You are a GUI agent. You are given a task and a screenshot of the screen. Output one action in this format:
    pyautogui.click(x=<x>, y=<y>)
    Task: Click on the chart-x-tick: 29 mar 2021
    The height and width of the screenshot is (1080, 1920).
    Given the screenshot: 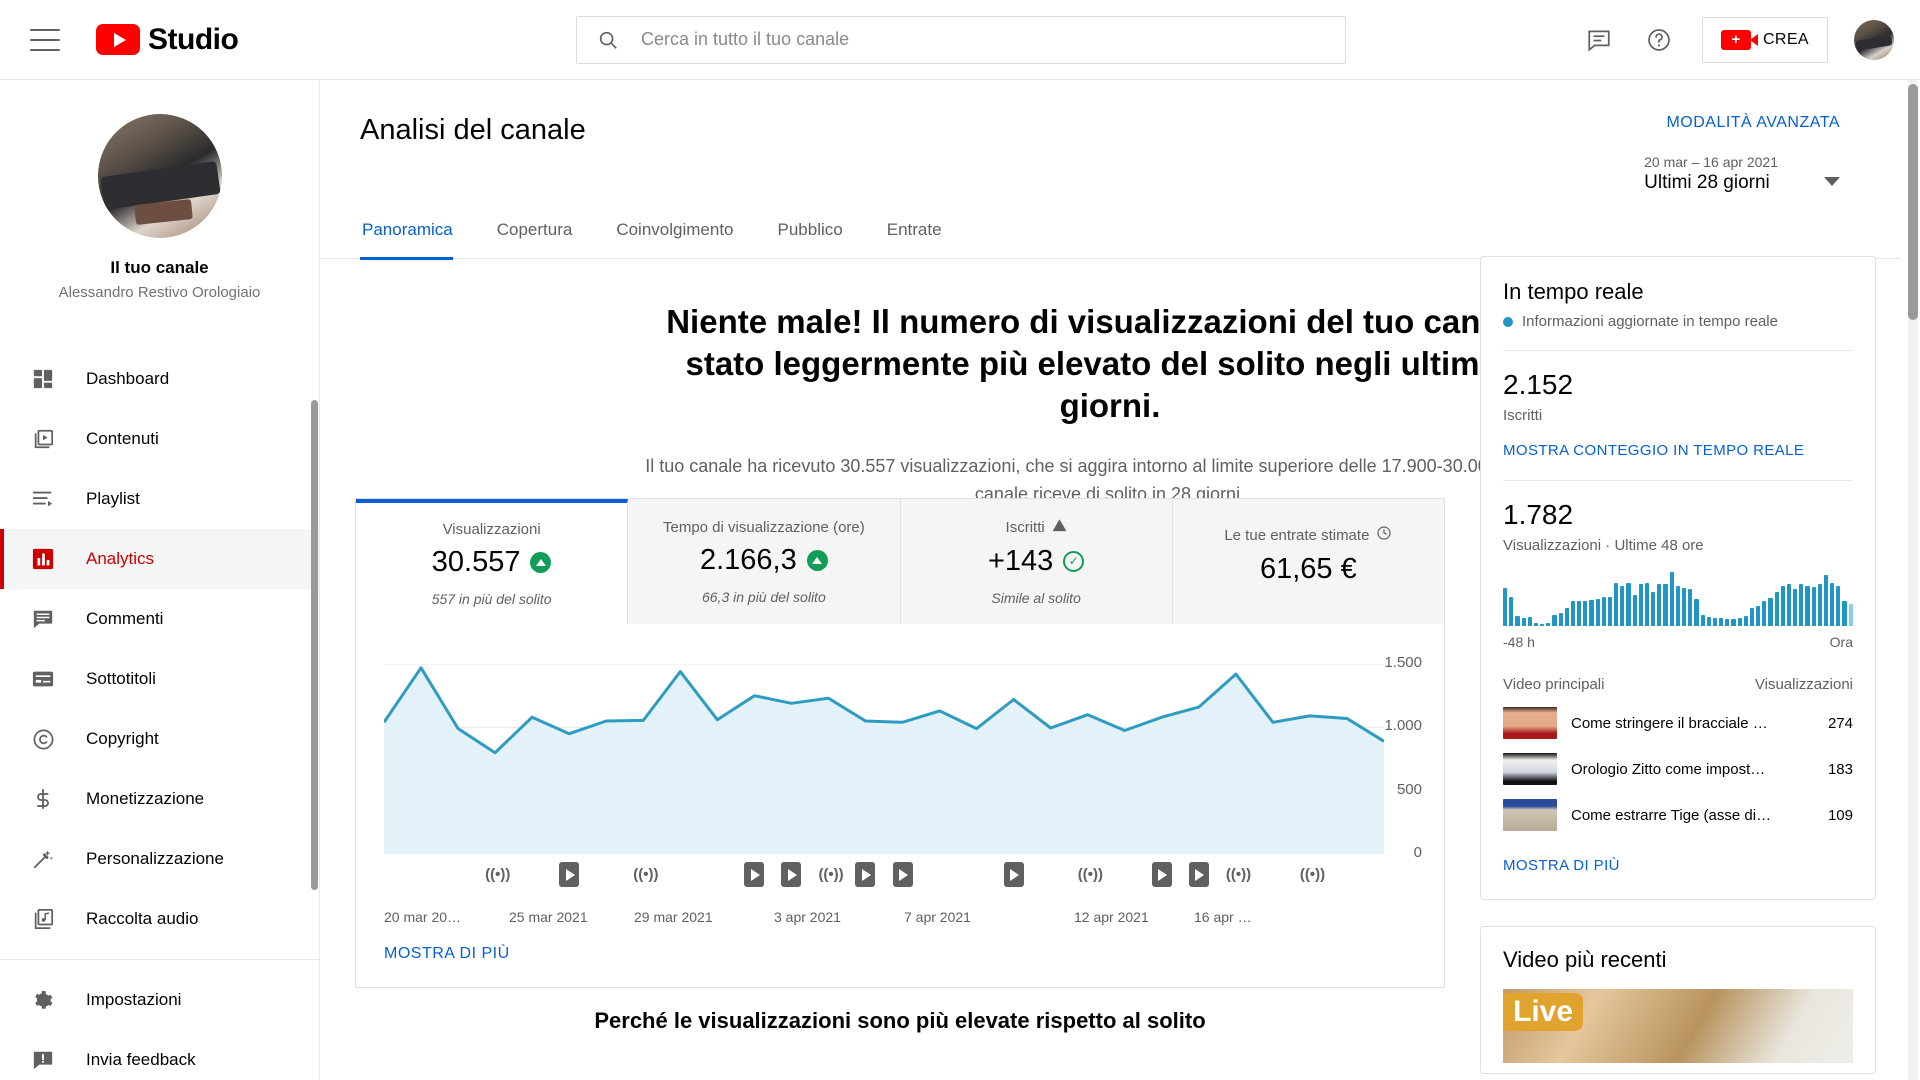 What is the action you would take?
    pyautogui.click(x=673, y=917)
    